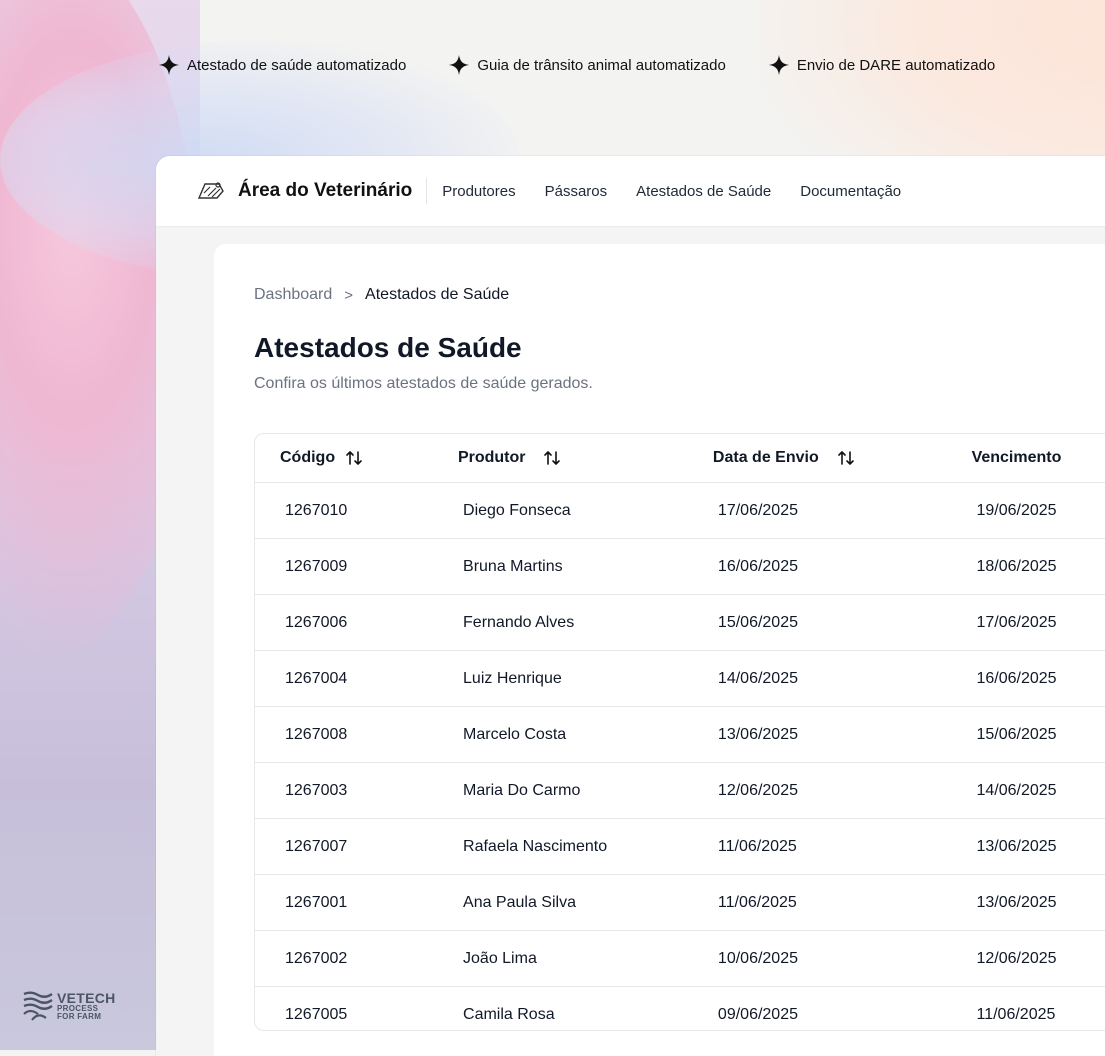 The width and height of the screenshot is (1105, 1056). What do you see at coordinates (69, 1006) in the screenshot?
I see `vetech-logo: VETECH PROCESS FOR FARM` at bounding box center [69, 1006].